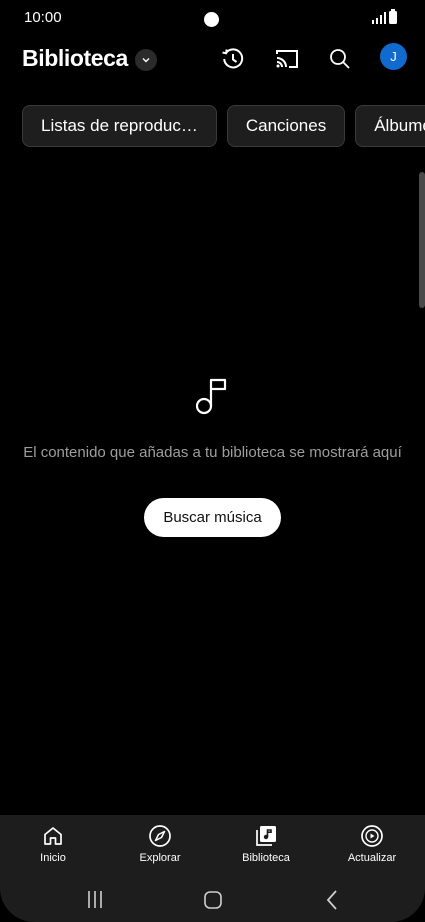 The height and width of the screenshot is (922, 425). Describe the element at coordinates (53, 858) in the screenshot. I see `nav-label-home: Inicio` at that location.